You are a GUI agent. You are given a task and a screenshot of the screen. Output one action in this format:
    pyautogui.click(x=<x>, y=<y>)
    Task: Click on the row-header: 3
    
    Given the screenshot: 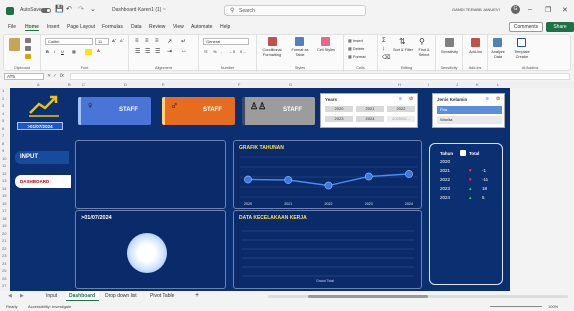 What is the action you would take?
    pyautogui.click(x=3, y=105)
    